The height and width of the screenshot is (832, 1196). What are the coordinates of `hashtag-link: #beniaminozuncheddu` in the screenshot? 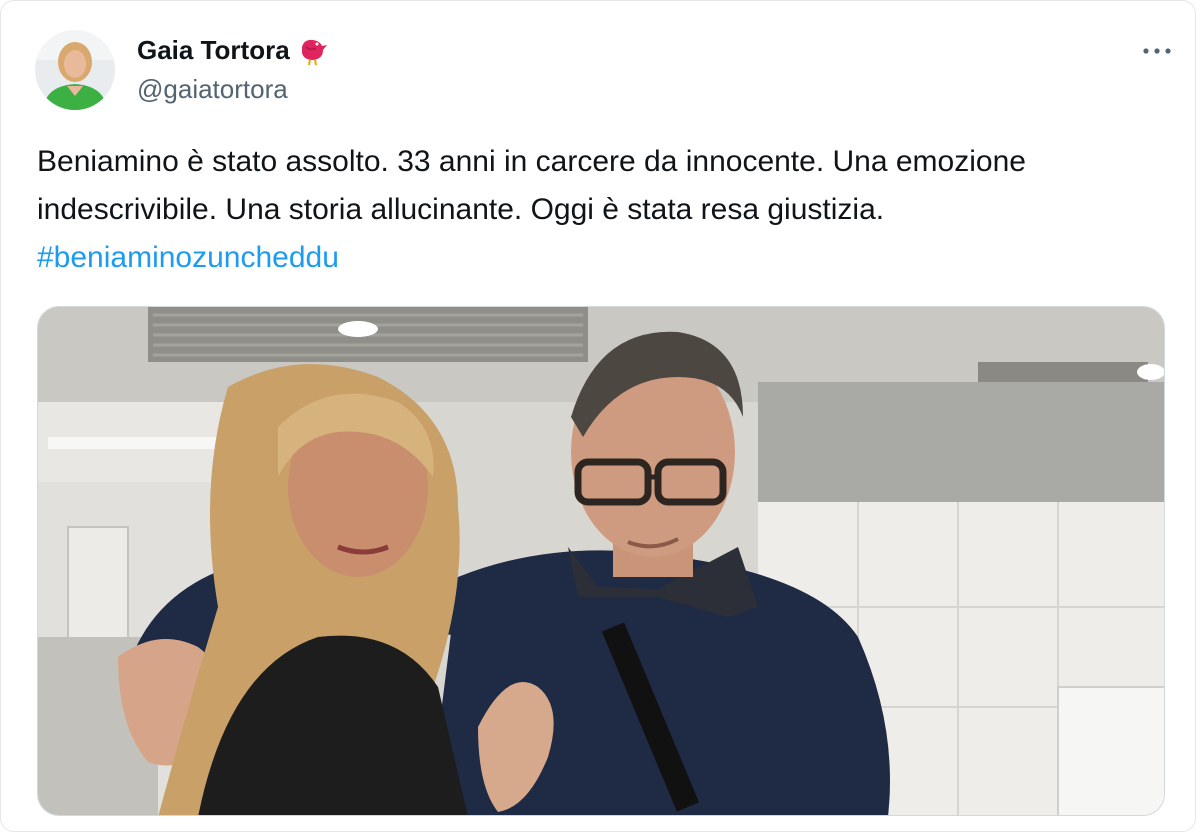 It's located at (188, 257).